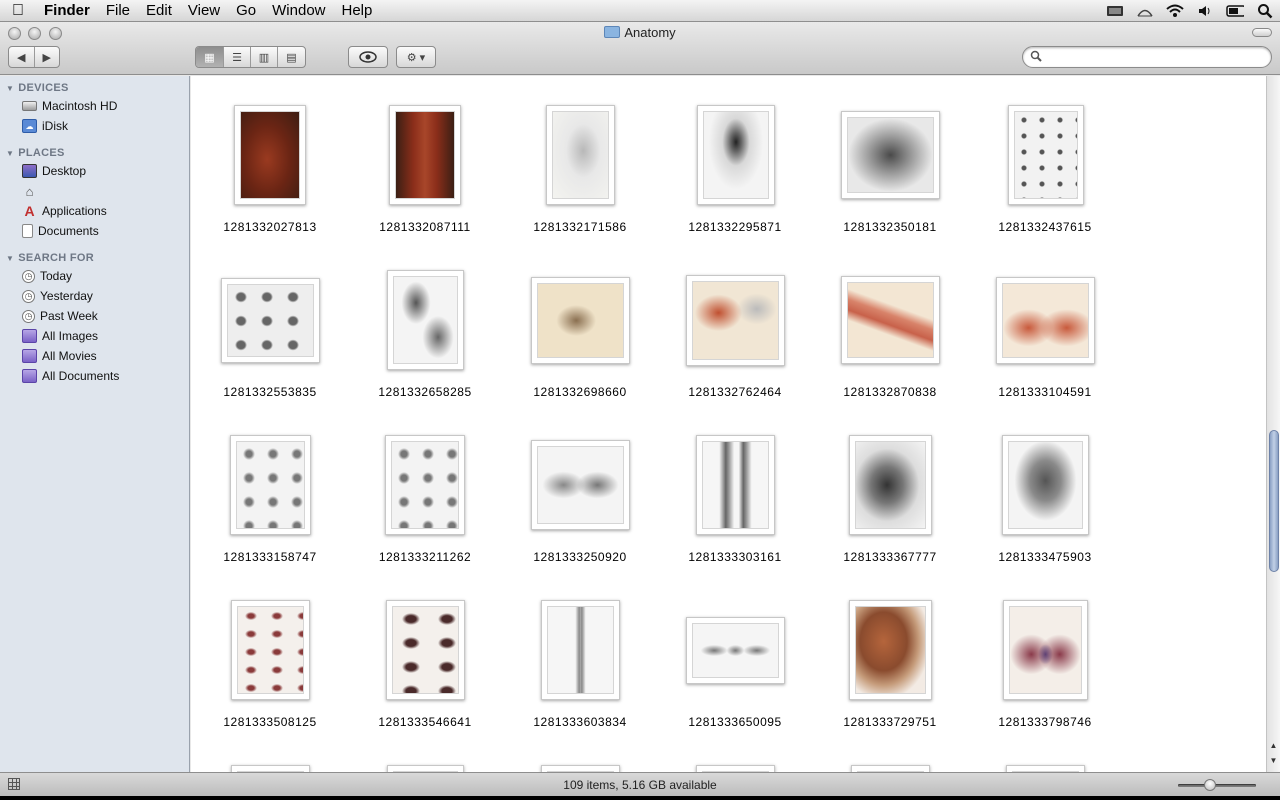 The height and width of the screenshot is (800, 1280). I want to click on sidebar-item-all-images: All Images, so click(60, 336).